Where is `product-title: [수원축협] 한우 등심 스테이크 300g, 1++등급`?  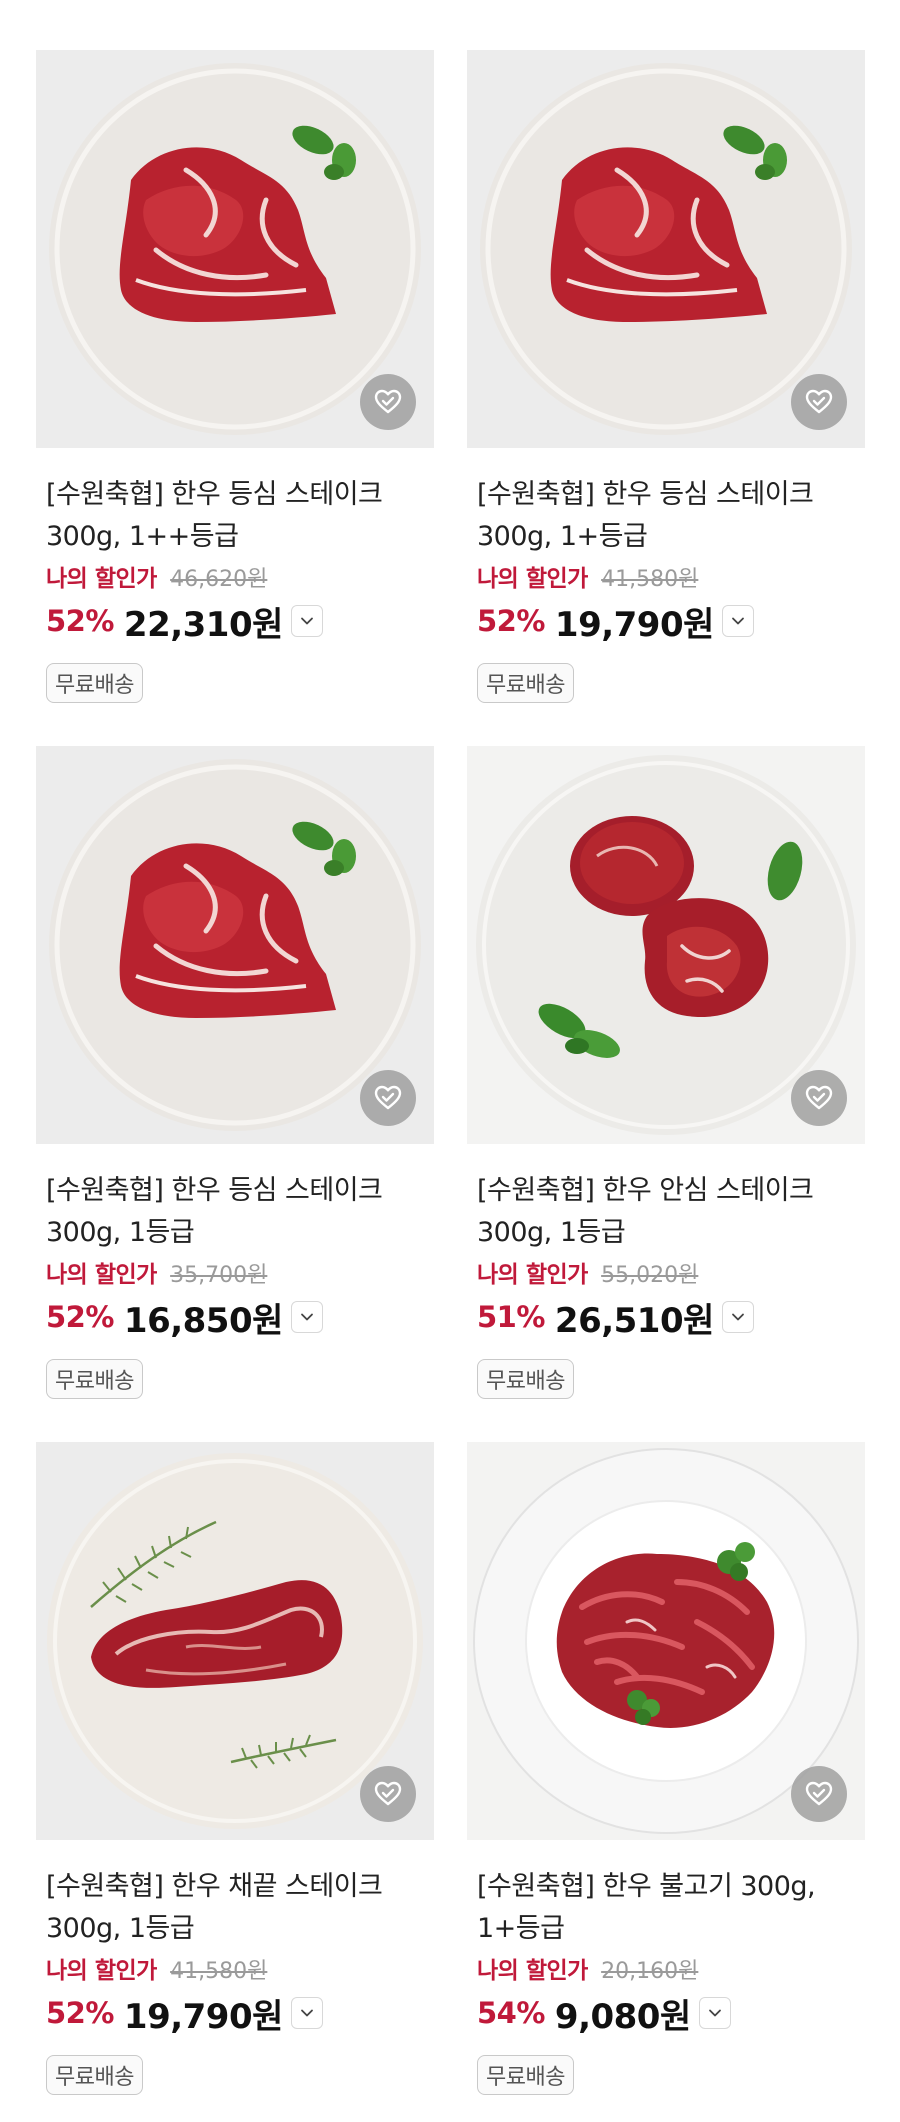
product-title: [수원축협] 한우 등심 스테이크 300g, 1++등급 is located at coordinates (235, 516).